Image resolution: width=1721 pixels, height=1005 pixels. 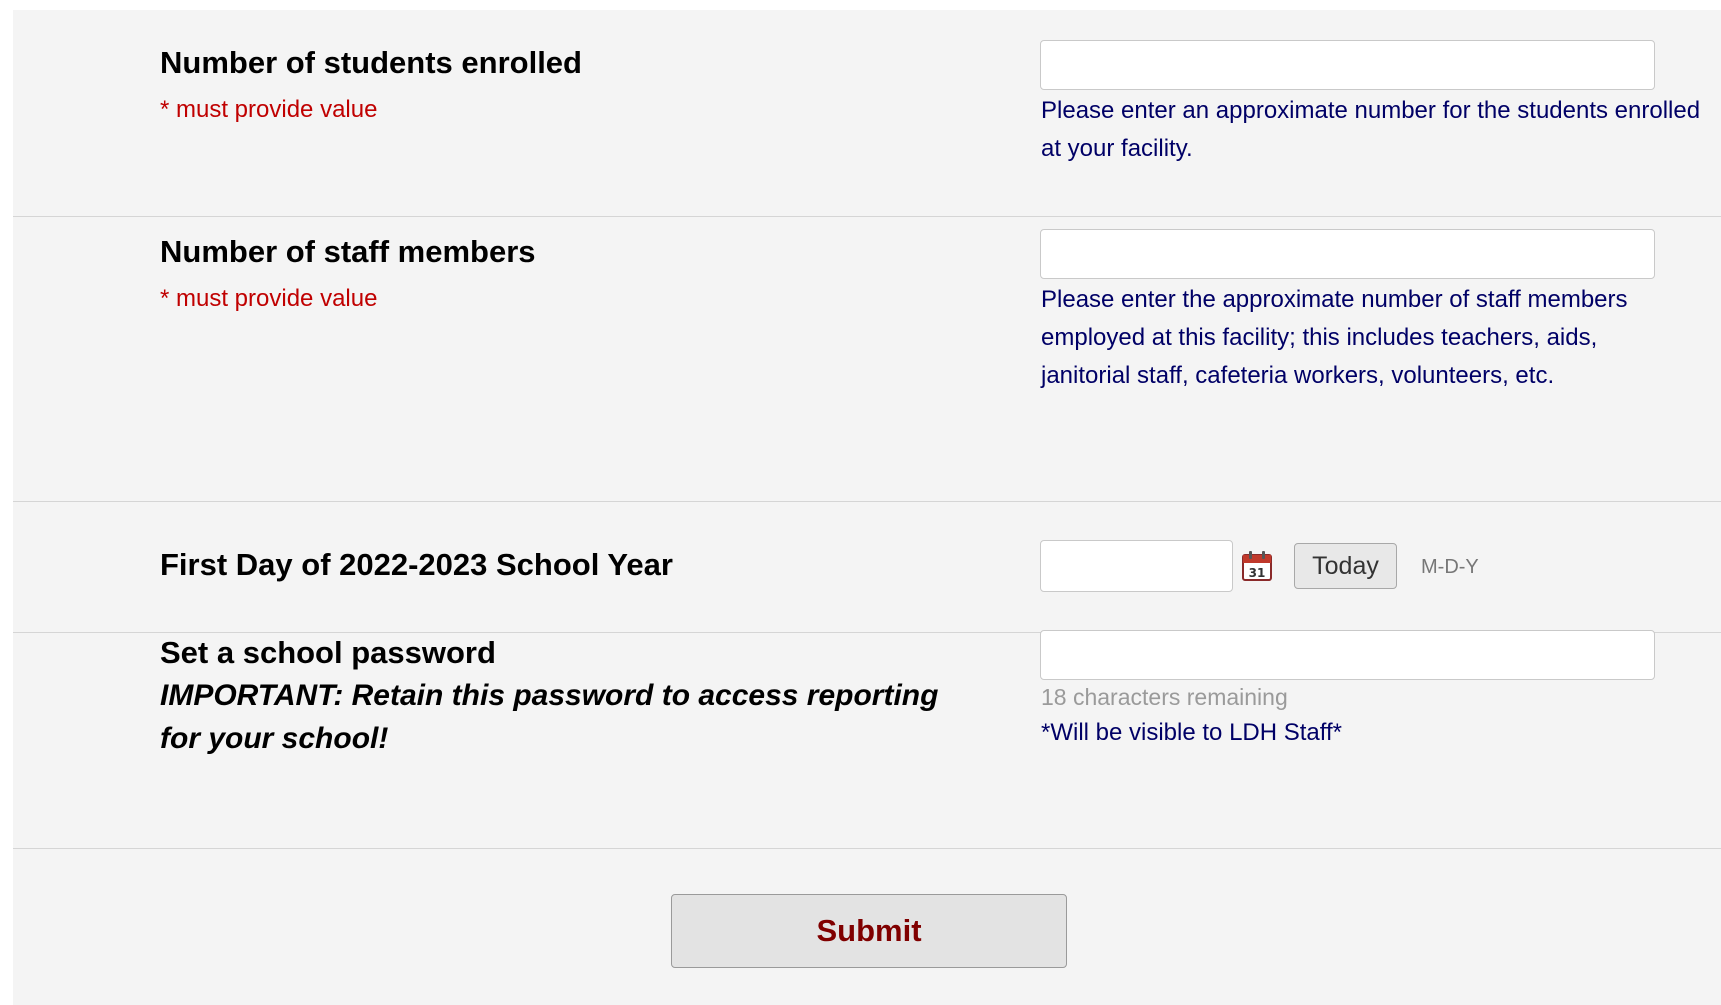 I want to click on svg-text: 31, so click(x=1257, y=573).